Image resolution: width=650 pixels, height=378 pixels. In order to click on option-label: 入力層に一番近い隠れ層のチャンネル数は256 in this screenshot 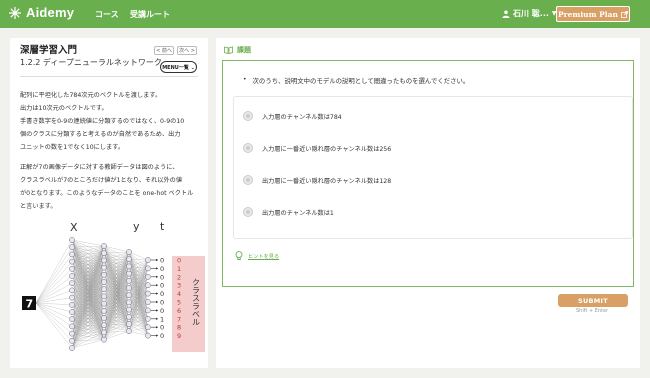, I will do `click(327, 149)`.